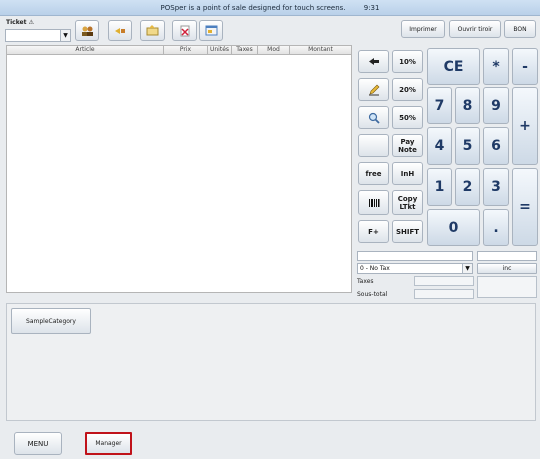 The height and width of the screenshot is (459, 540). I want to click on pay-note-label-1: Pay, so click(407, 141).